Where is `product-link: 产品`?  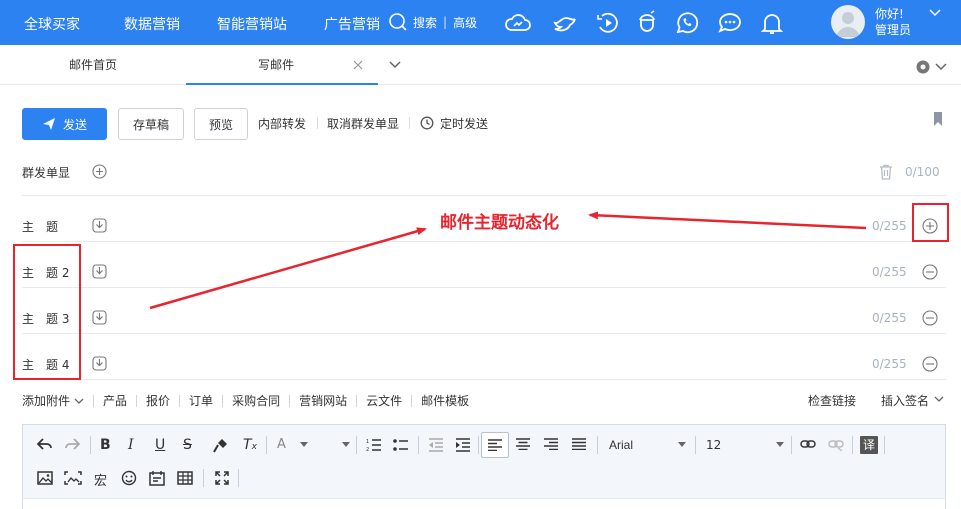
product-link: 产品 is located at coordinates (115, 400).